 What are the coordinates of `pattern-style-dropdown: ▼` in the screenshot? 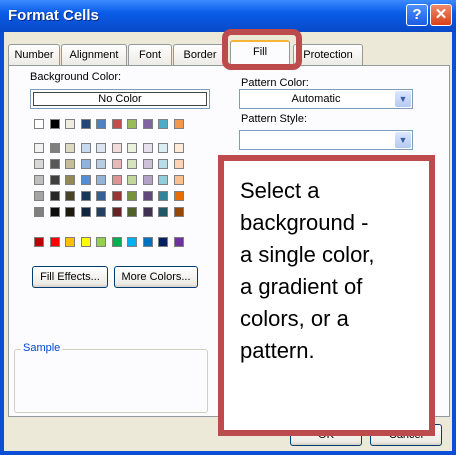 It's located at (326, 140).